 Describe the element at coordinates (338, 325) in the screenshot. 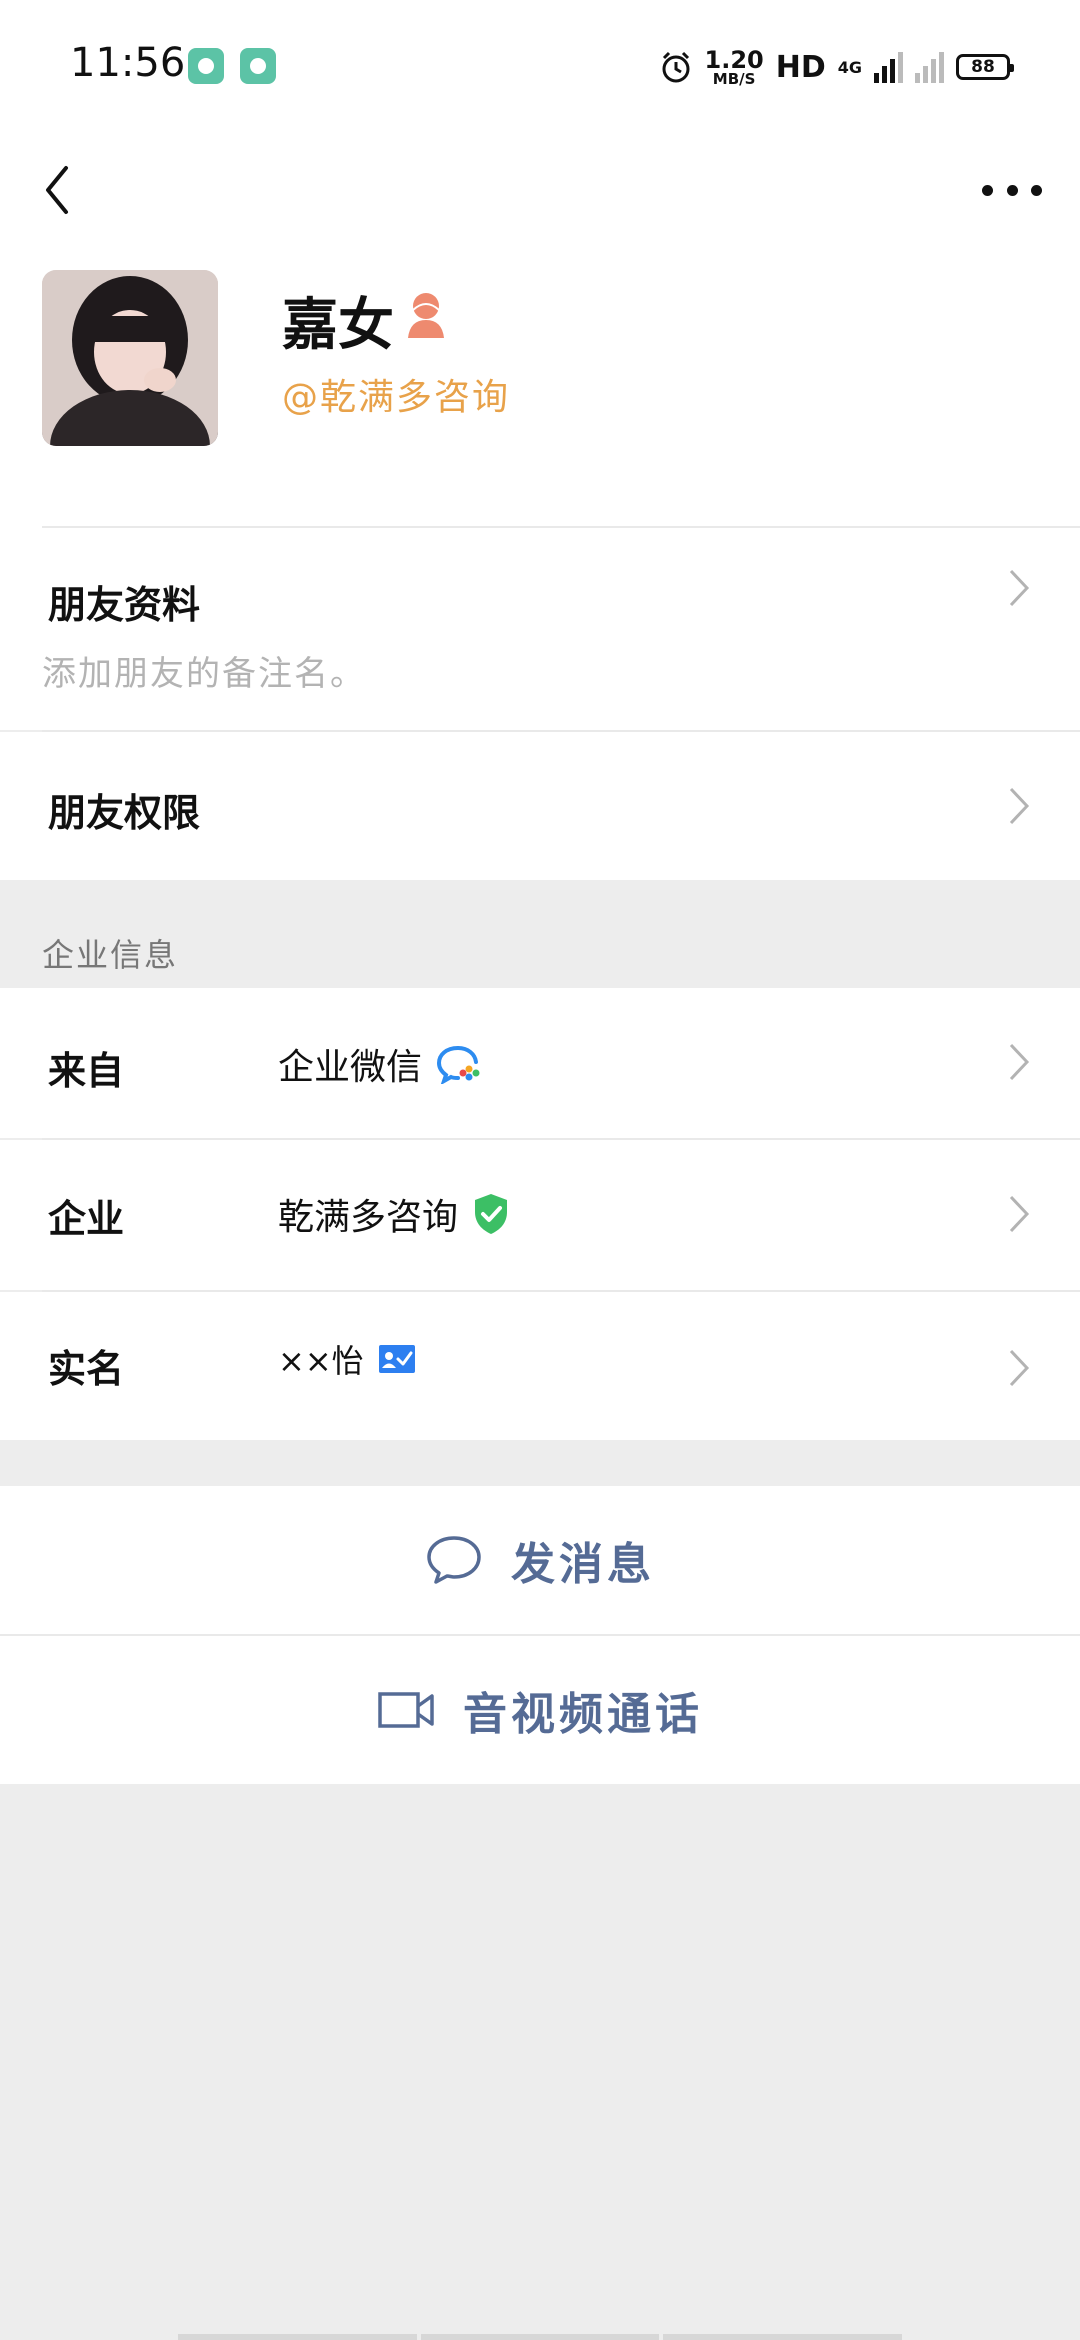

I see `contact-name: 嘉女` at that location.